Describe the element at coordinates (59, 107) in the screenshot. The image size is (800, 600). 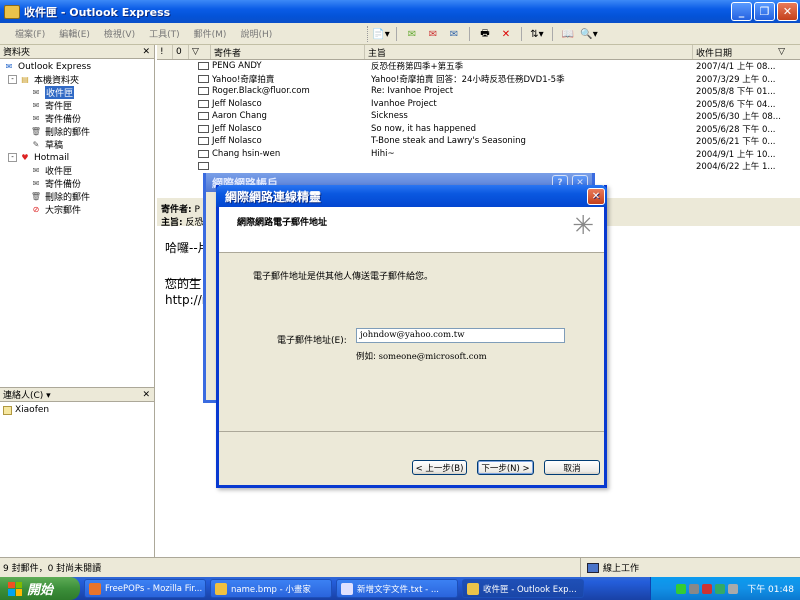
I see `folder-label: 寄件匣` at that location.